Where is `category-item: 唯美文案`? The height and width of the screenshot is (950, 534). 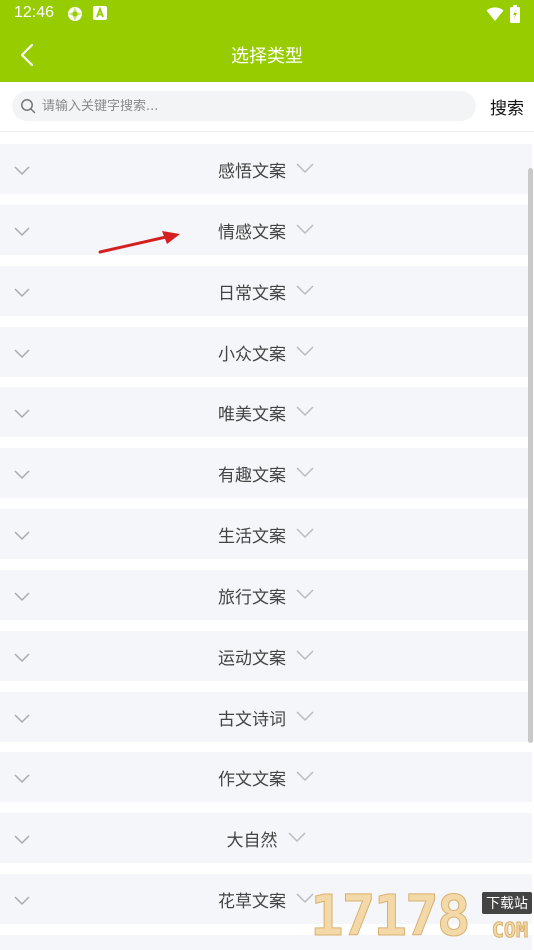 category-item: 唯美文案 is located at coordinates (266, 412).